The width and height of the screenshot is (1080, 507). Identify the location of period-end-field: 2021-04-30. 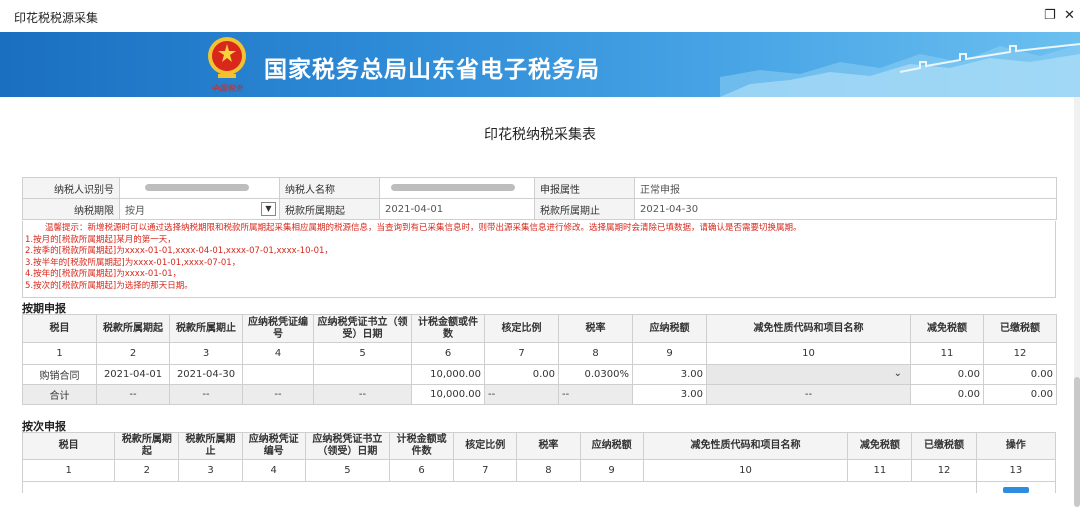
(845, 209).